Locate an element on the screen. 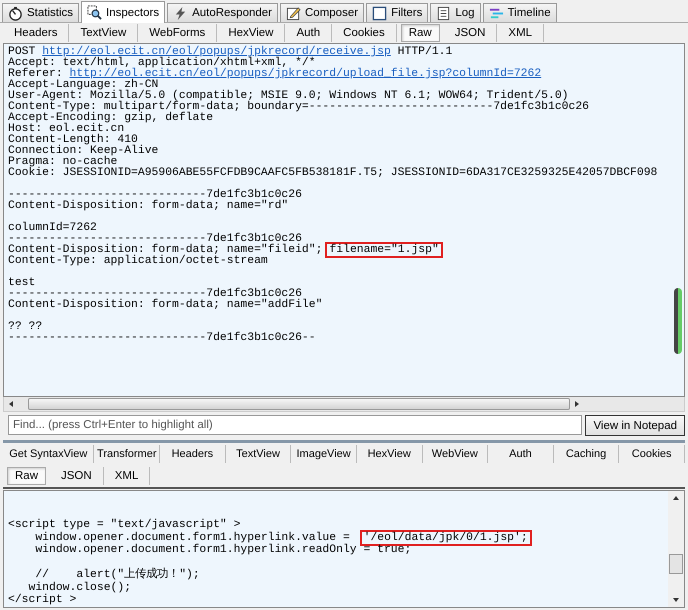 This screenshot has width=688, height=610. main-tab: Filters is located at coordinates (397, 12).